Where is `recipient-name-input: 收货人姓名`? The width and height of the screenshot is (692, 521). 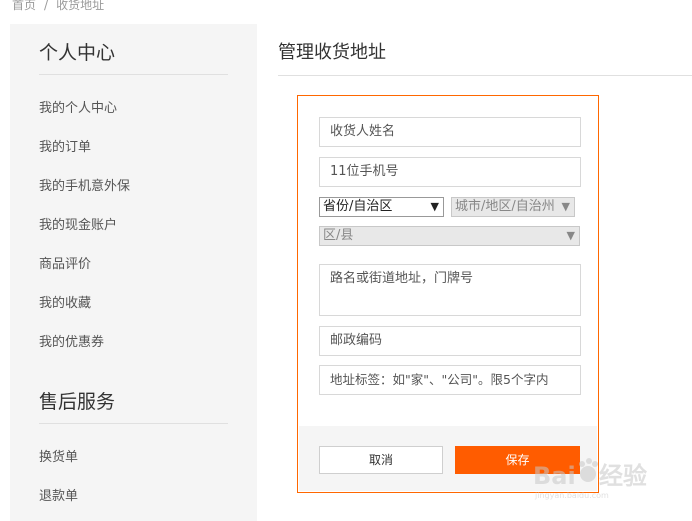
recipient-name-input: 收货人姓名 is located at coordinates (450, 132).